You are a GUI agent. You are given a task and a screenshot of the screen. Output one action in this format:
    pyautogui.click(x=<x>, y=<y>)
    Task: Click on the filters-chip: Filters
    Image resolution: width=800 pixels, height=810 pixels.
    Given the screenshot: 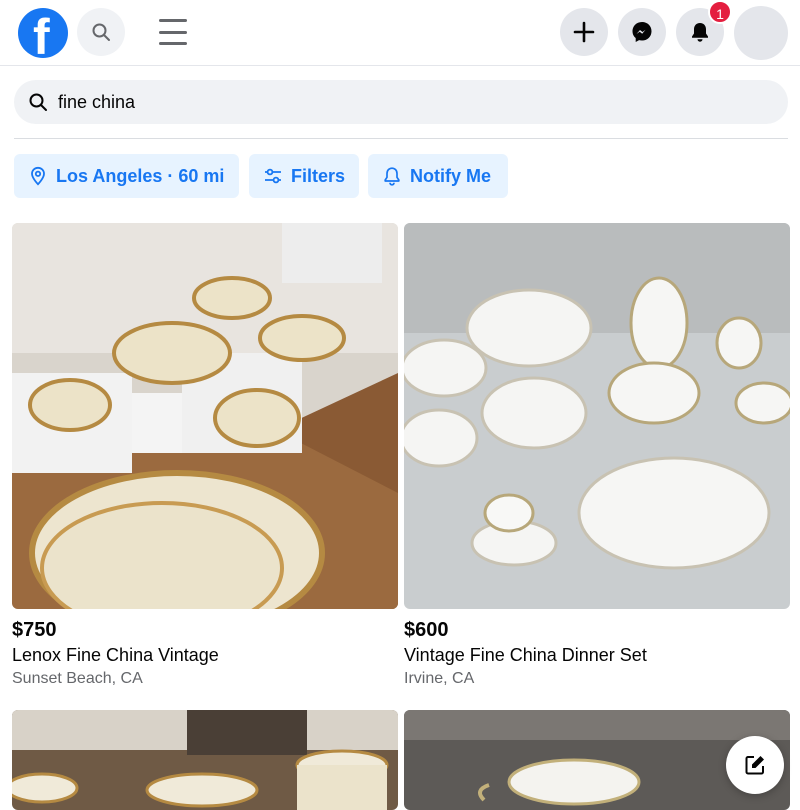 What is the action you would take?
    pyautogui.click(x=304, y=176)
    